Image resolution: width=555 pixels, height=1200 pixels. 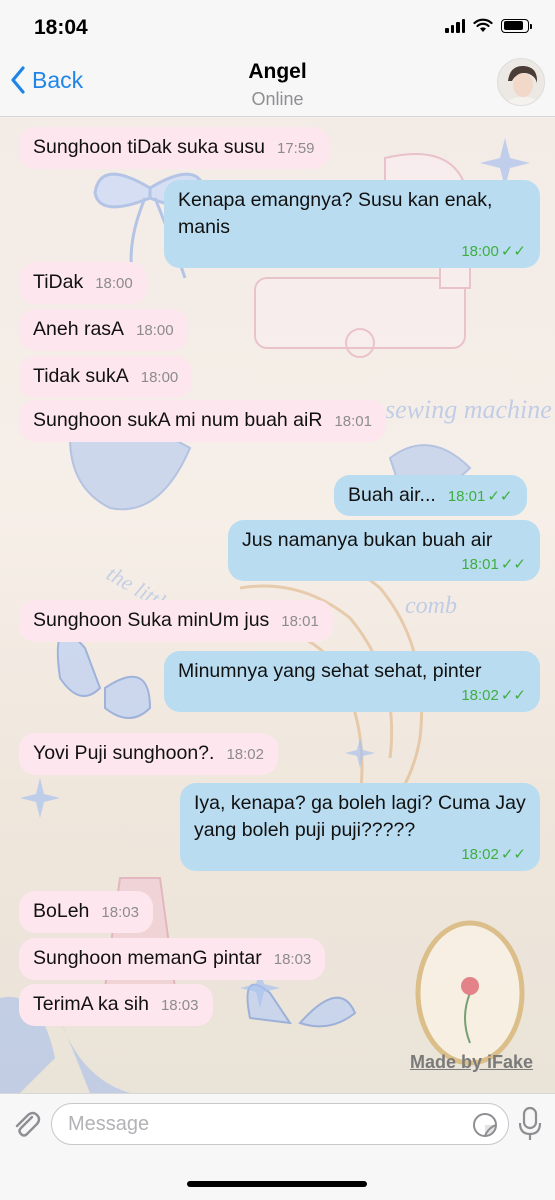 I want to click on contact-status: Online, so click(x=277, y=99).